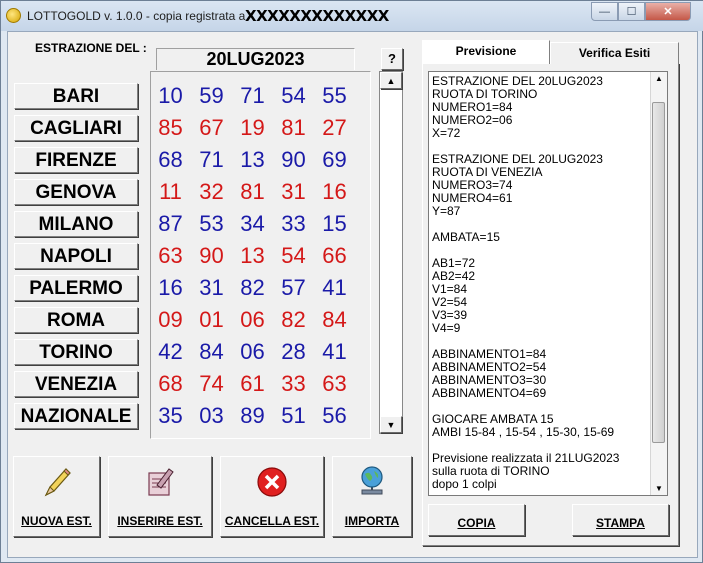 The image size is (703, 563). What do you see at coordinates (252, 383) in the screenshot?
I see `drawn-number: 61` at bounding box center [252, 383].